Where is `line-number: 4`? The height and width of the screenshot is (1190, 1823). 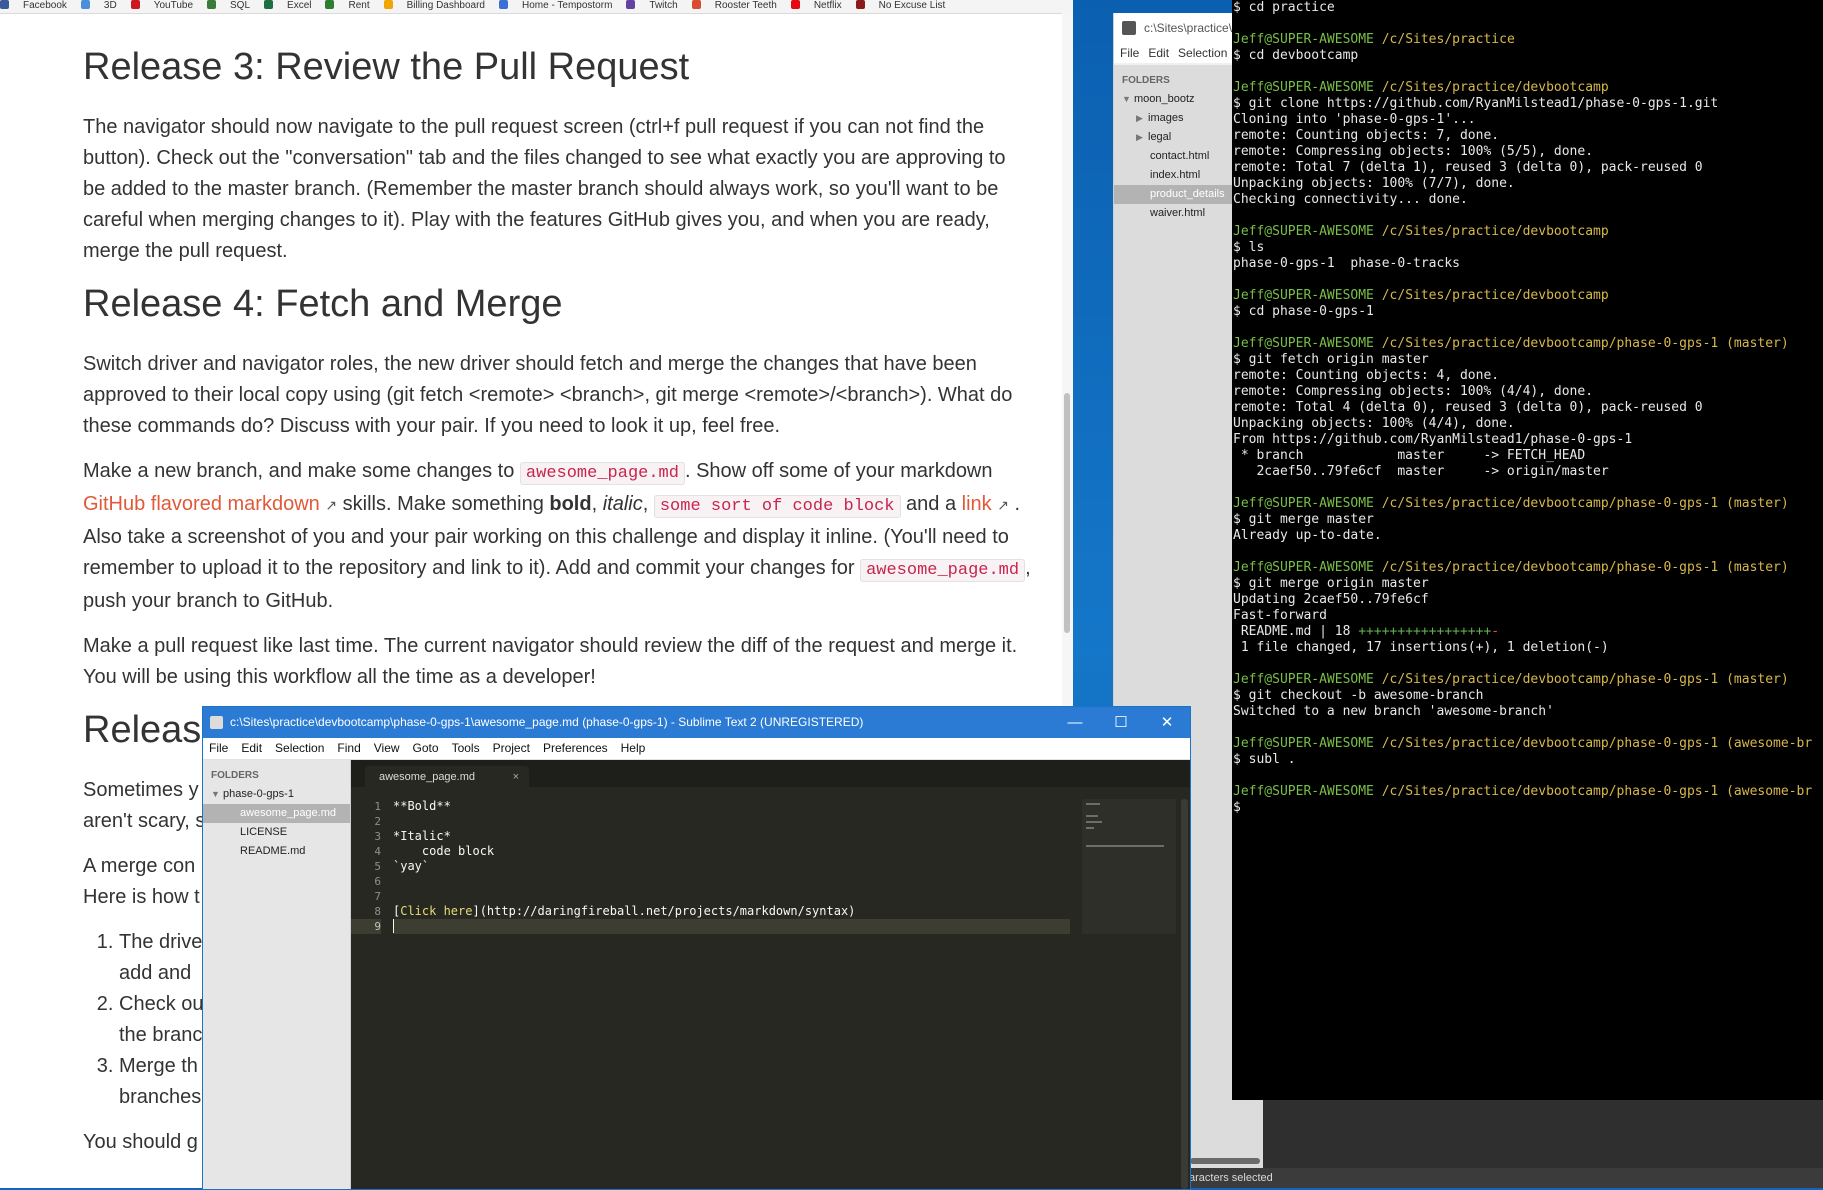
line-number: 4 is located at coordinates (377, 851).